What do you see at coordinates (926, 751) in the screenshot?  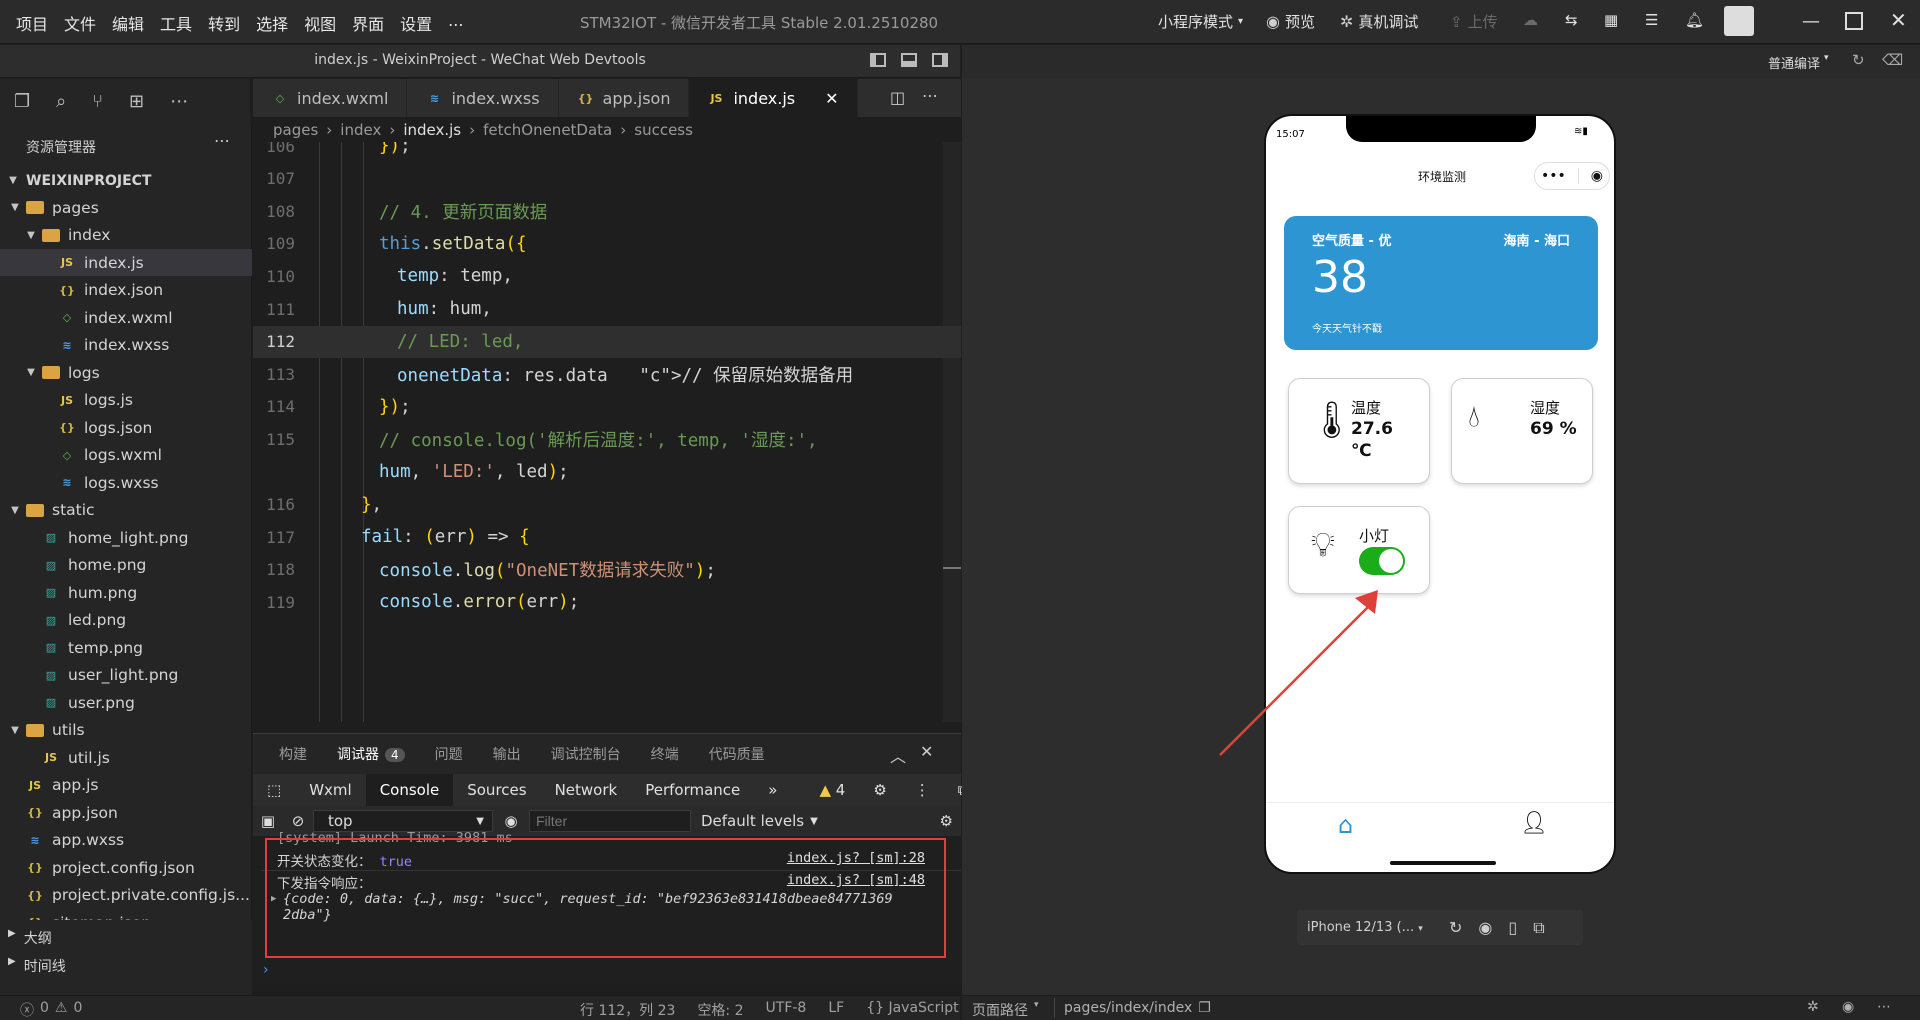 I see `close-panel-icon: ✕` at bounding box center [926, 751].